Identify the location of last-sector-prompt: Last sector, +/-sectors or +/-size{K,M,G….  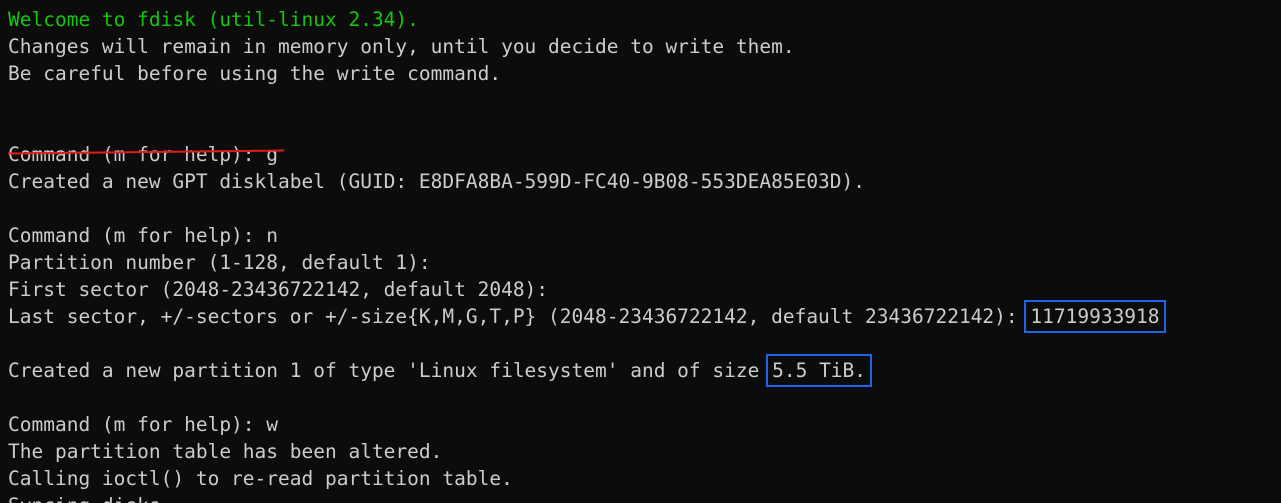
(513, 316).